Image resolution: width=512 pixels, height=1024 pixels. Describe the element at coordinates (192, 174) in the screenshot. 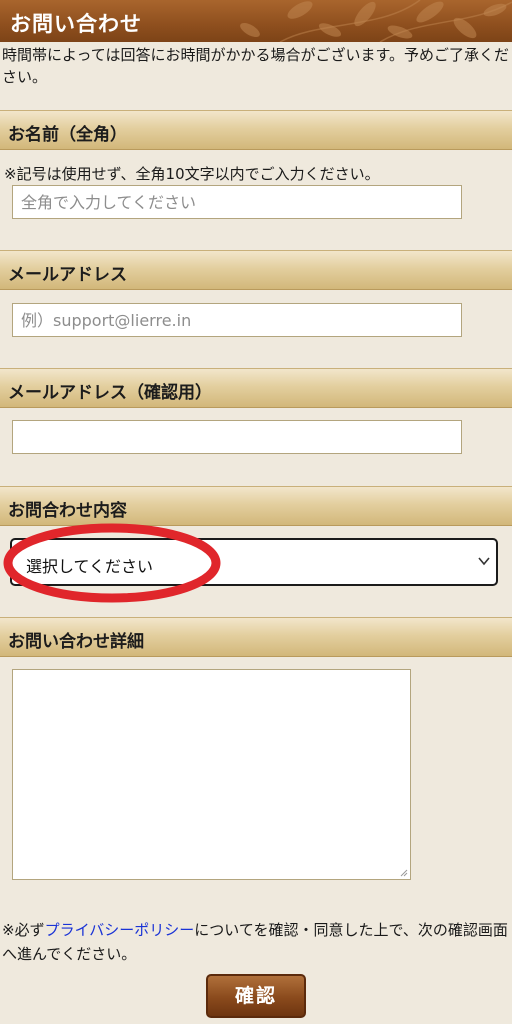

I see `name-note: ※記号は使用せず、全角10文字以内でご入力ください。` at that location.